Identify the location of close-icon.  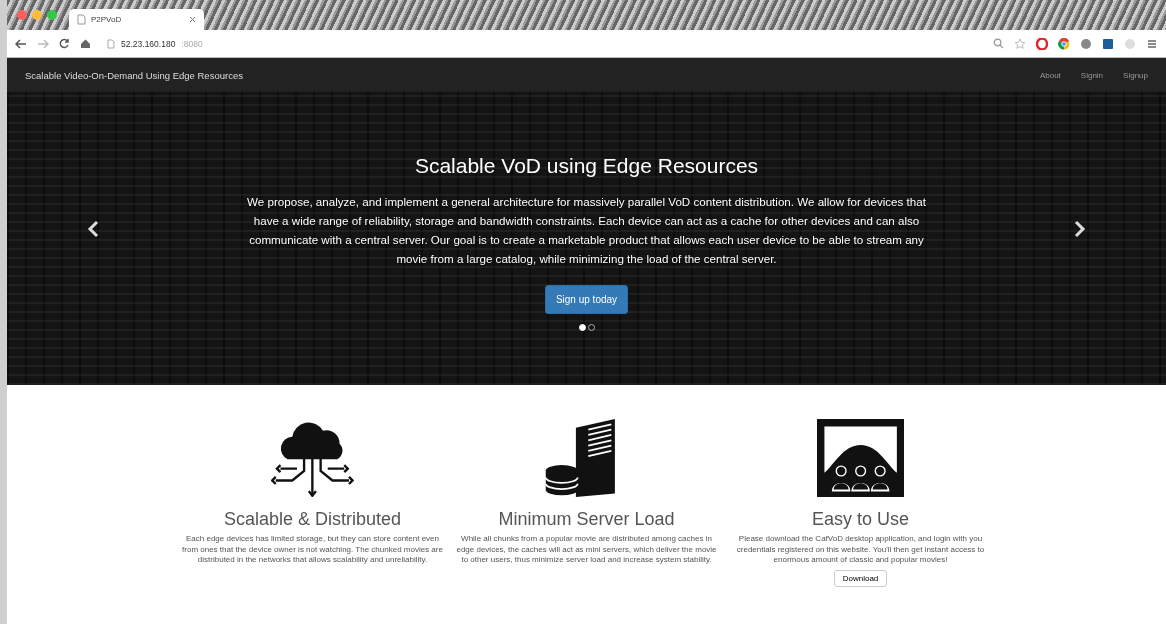
(192, 19).